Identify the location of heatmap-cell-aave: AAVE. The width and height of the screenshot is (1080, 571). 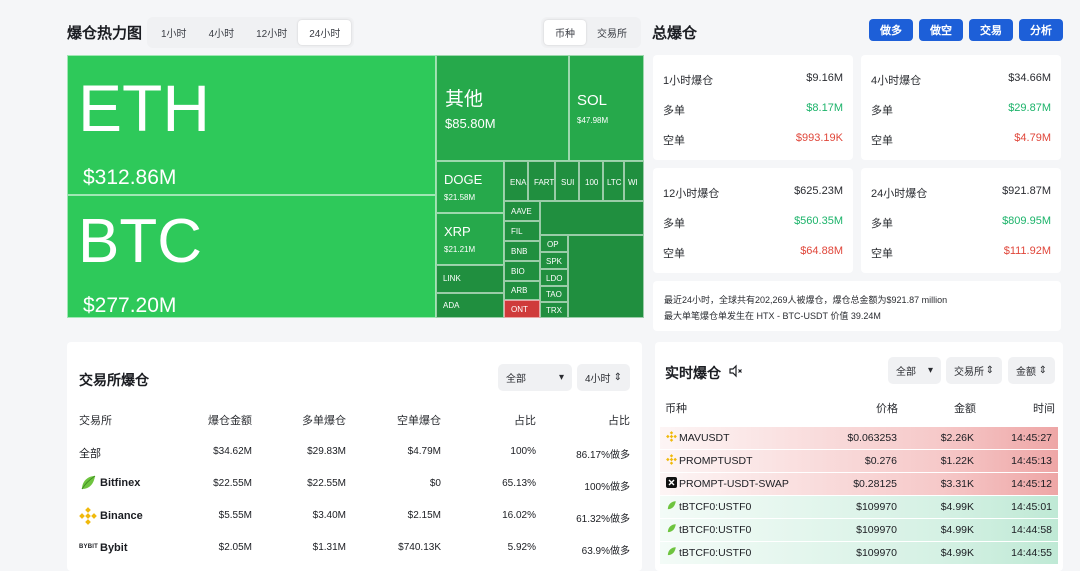
(522, 211).